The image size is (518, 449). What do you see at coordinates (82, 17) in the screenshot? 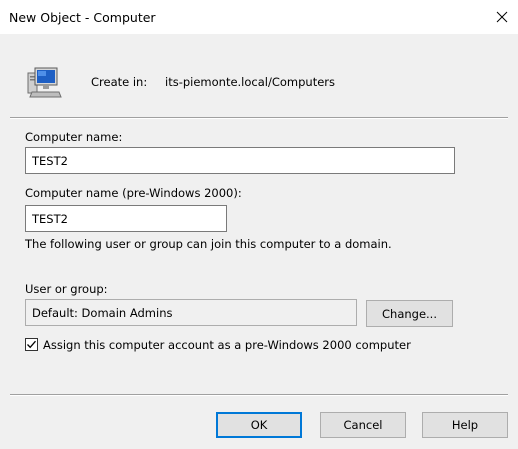
I see `window-title: New Object - Computer` at bounding box center [82, 17].